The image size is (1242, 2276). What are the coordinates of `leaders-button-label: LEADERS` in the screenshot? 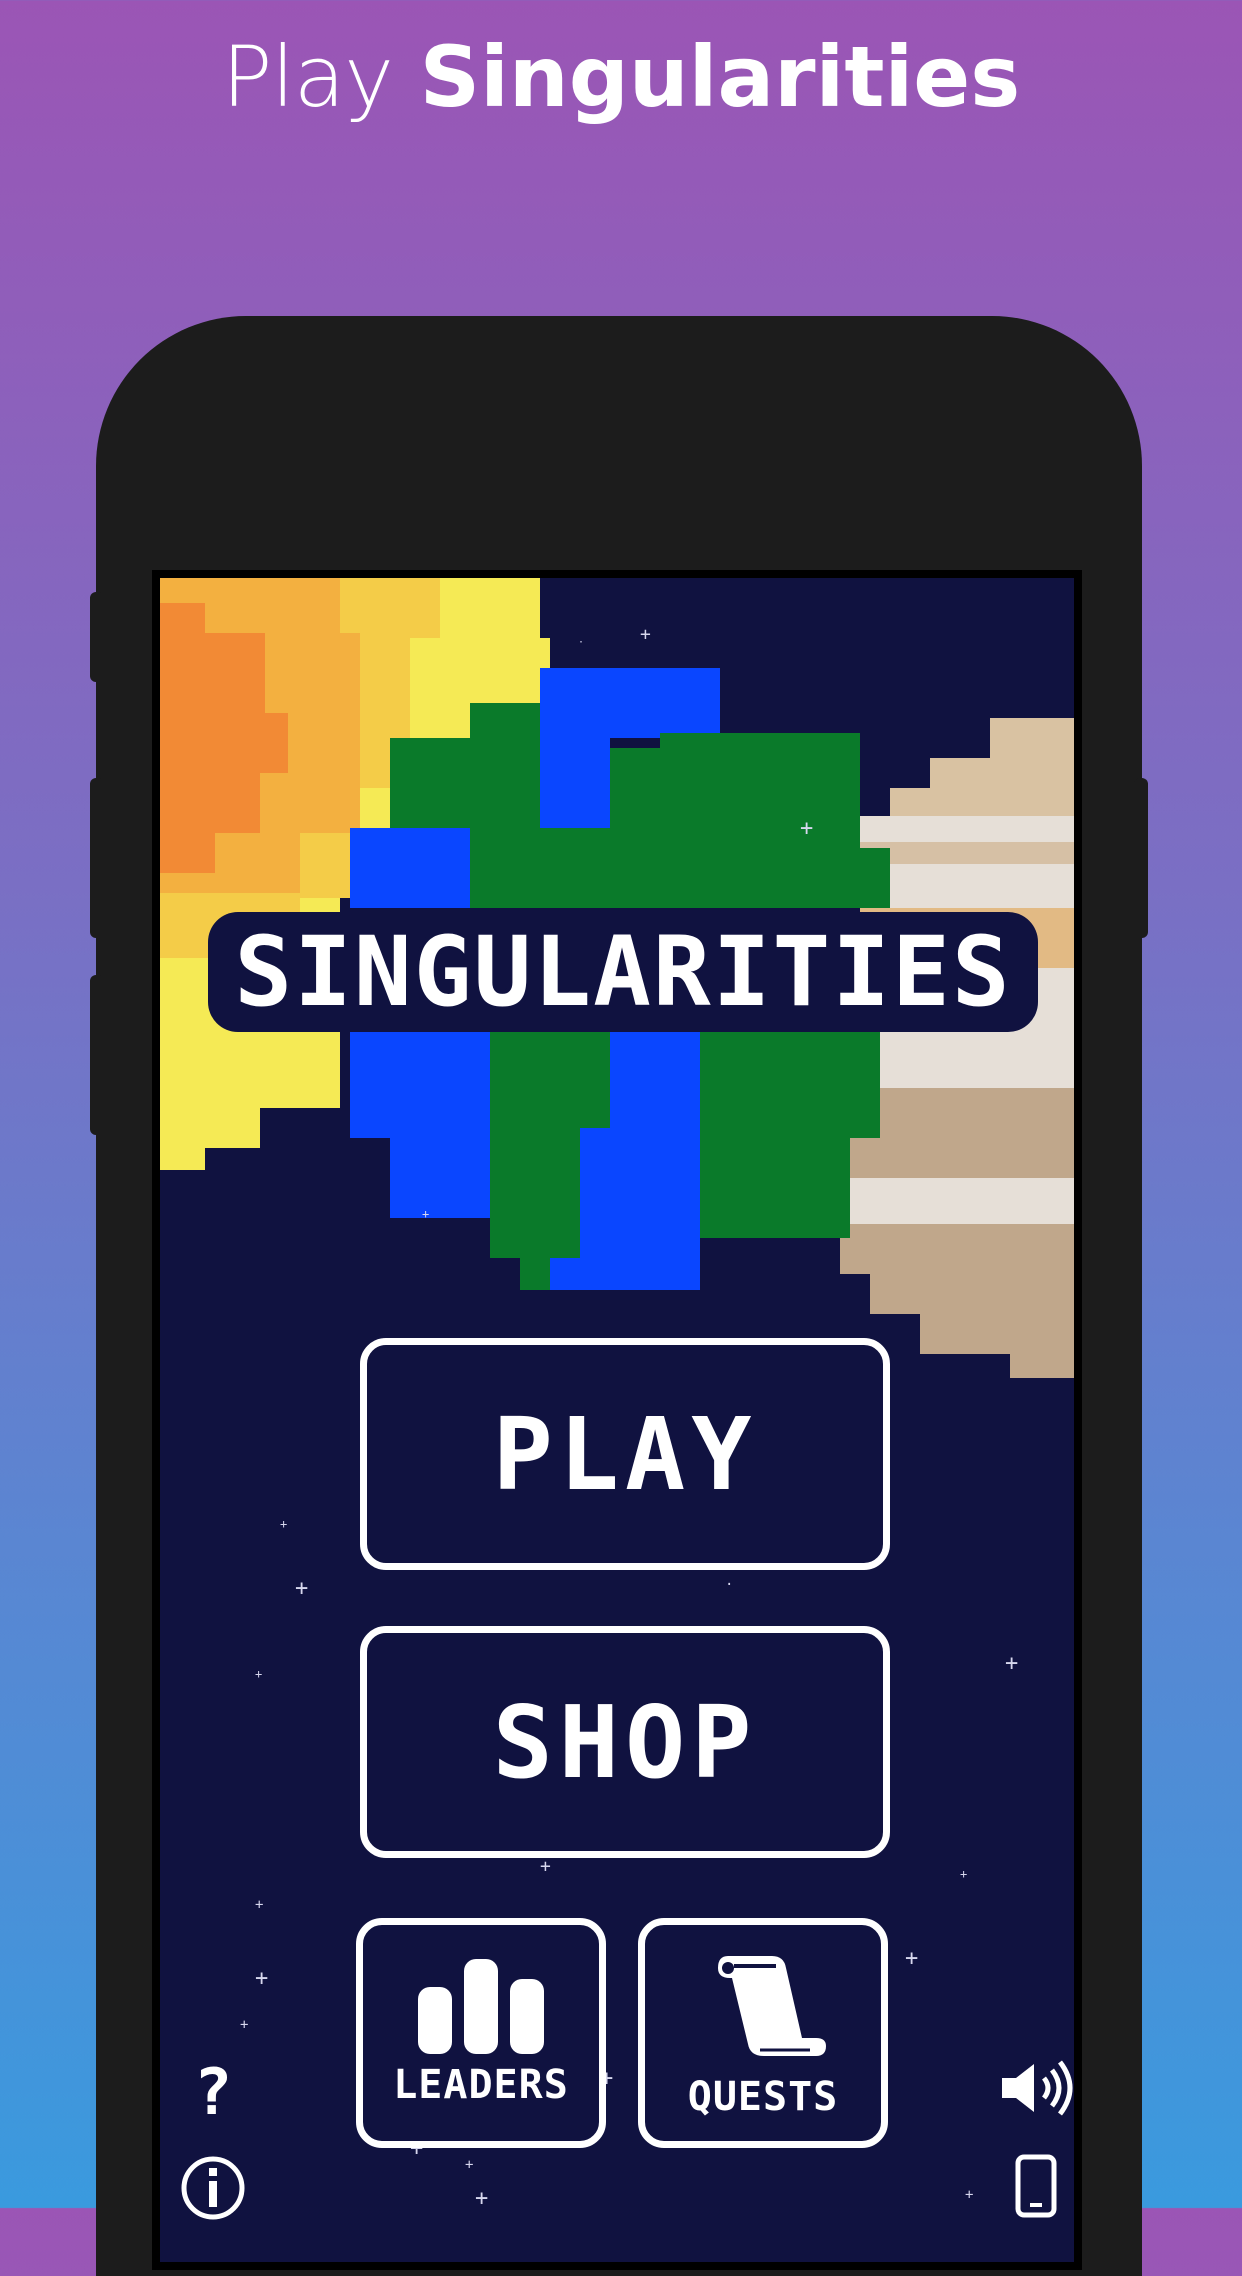 It's located at (481, 2084).